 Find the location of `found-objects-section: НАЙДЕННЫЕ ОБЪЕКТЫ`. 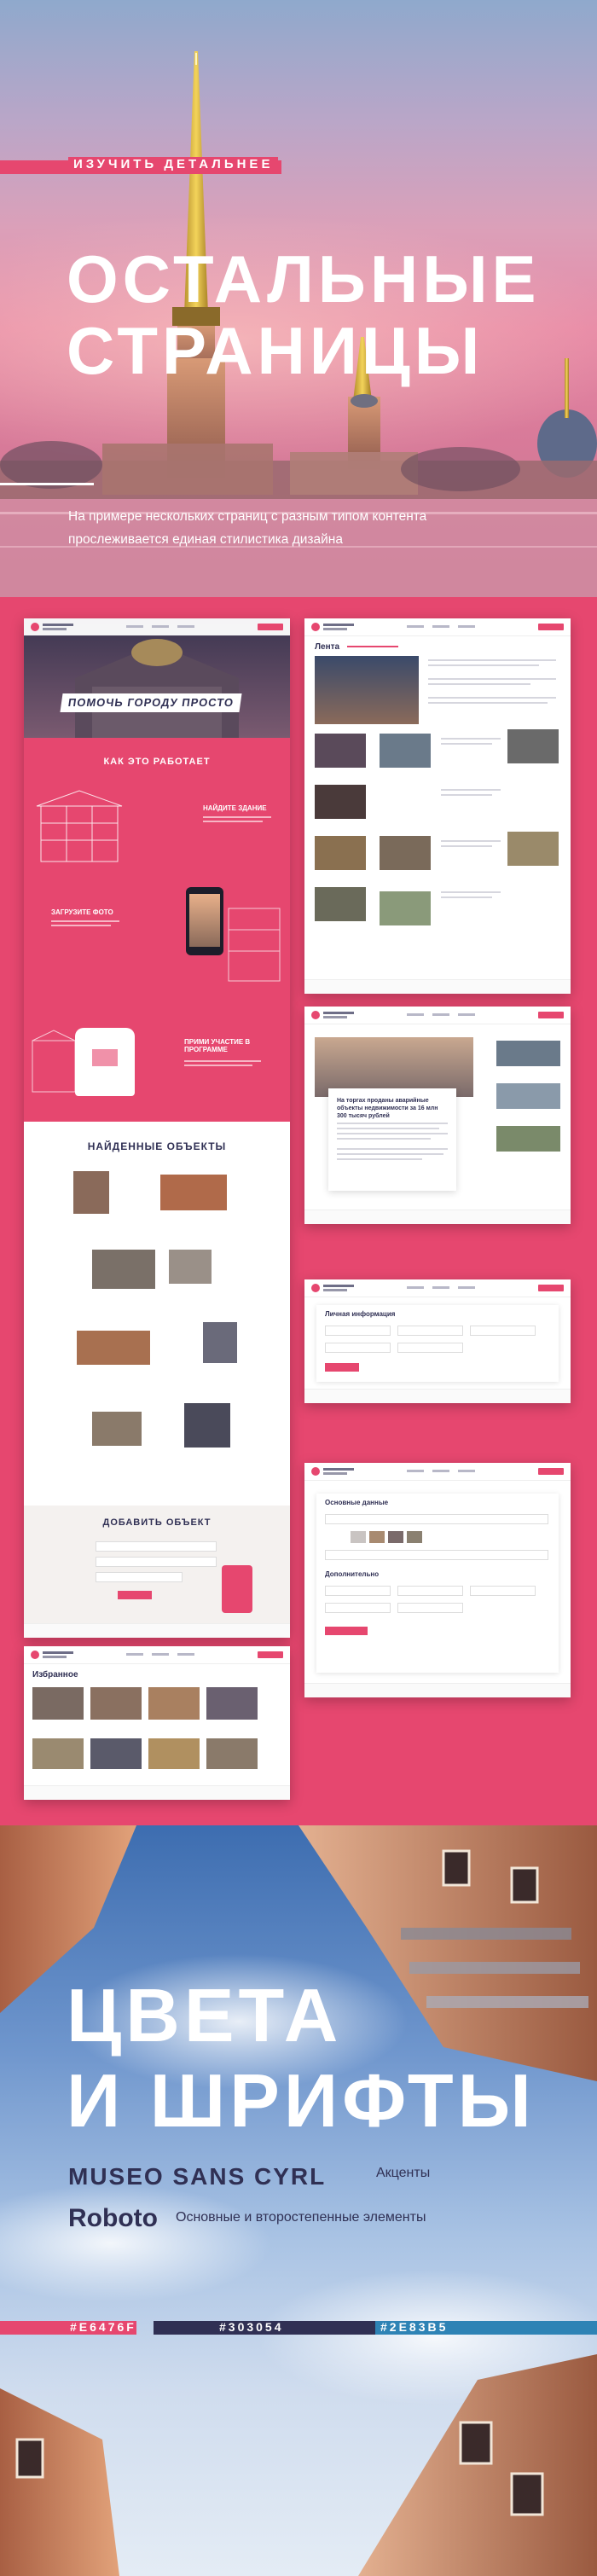

found-objects-section: НАЙДЕННЫЕ ОБЪЕКТЫ is located at coordinates (157, 1314).